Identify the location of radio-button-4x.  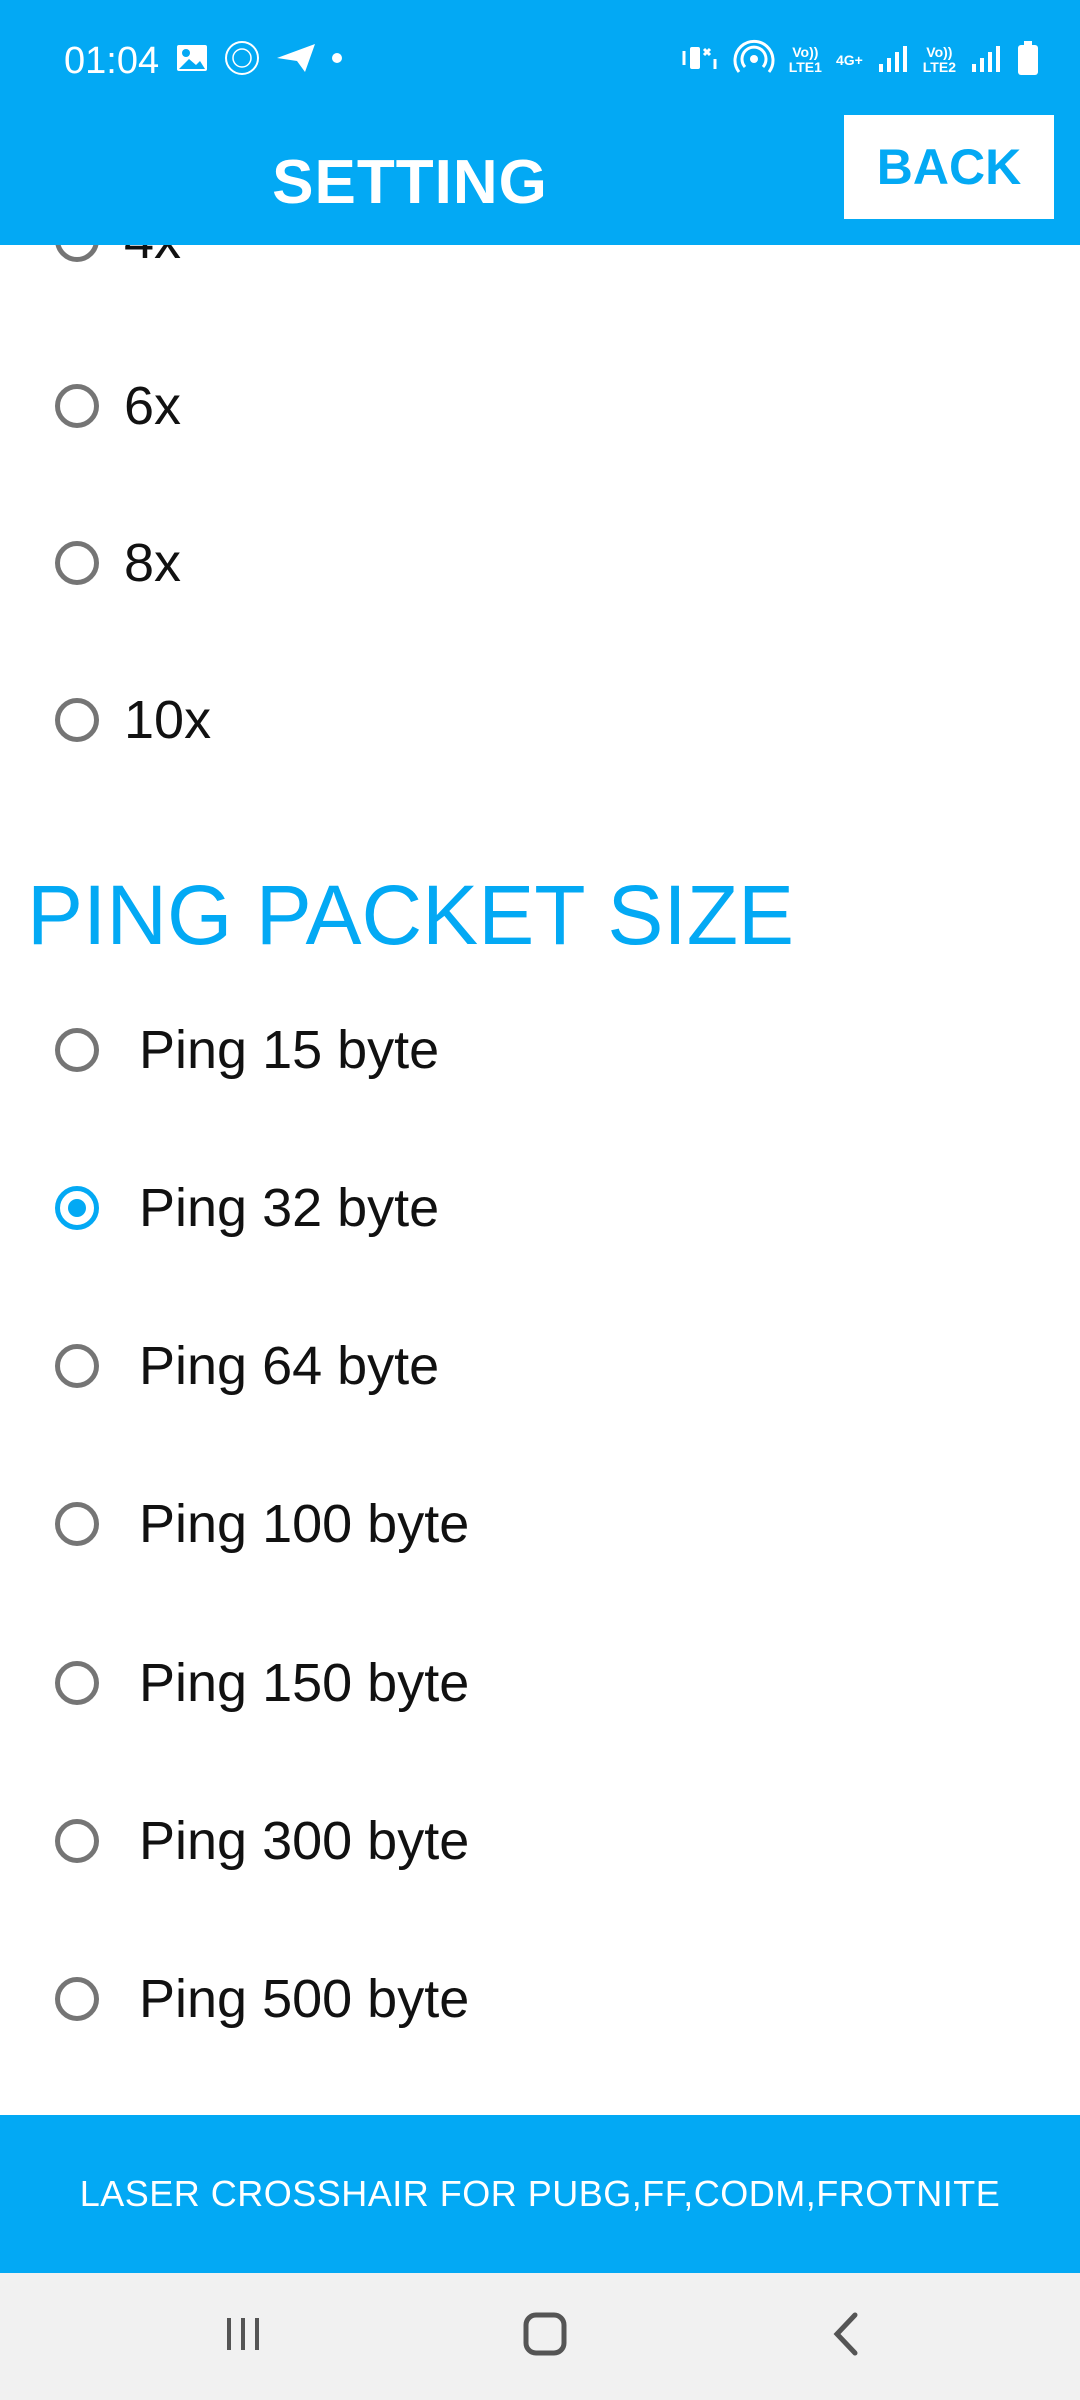
(77, 253).